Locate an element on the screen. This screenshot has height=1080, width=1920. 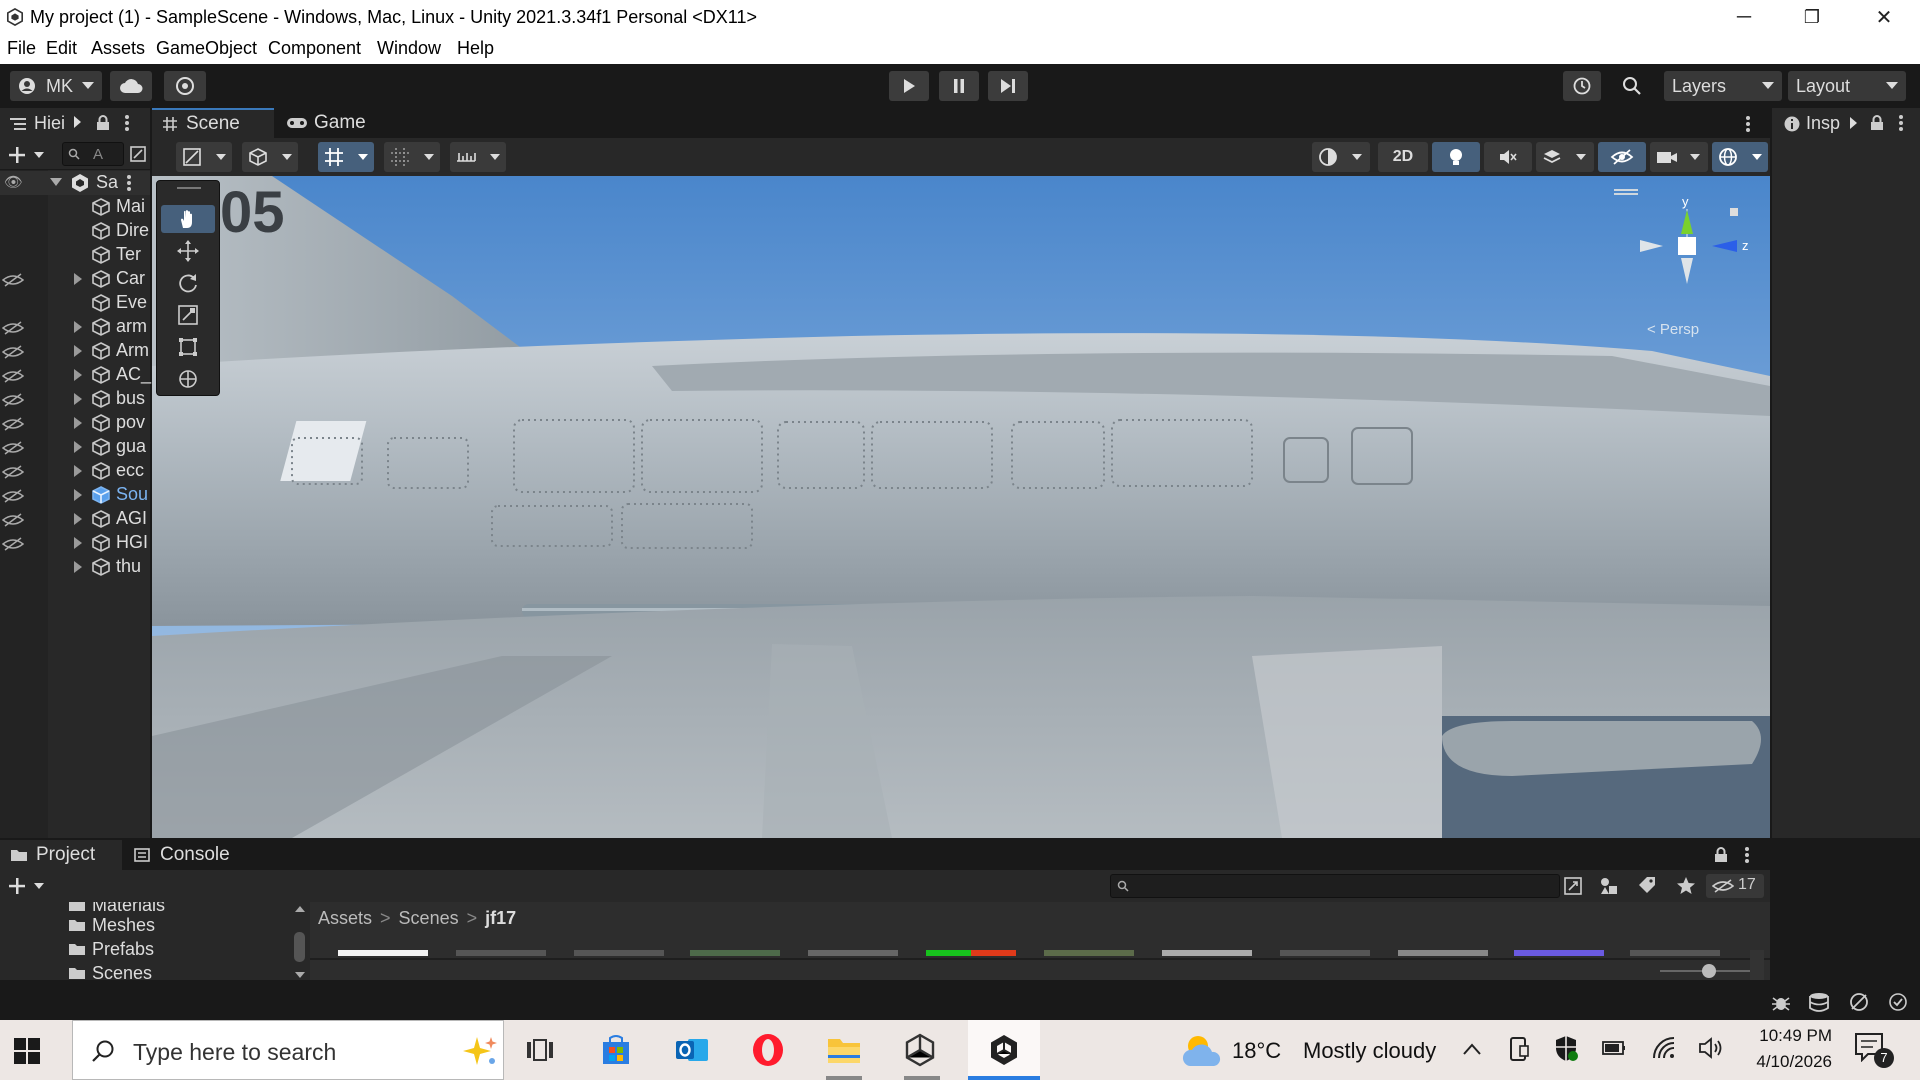
grid-snapping-toggle is located at coordinates (346, 157).